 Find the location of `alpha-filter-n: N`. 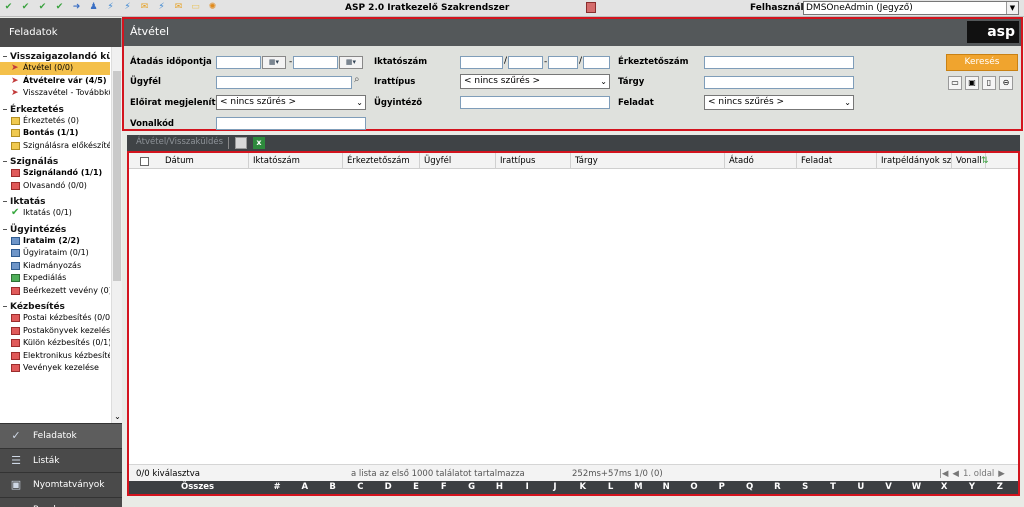

alpha-filter-n: N is located at coordinates (666, 487).